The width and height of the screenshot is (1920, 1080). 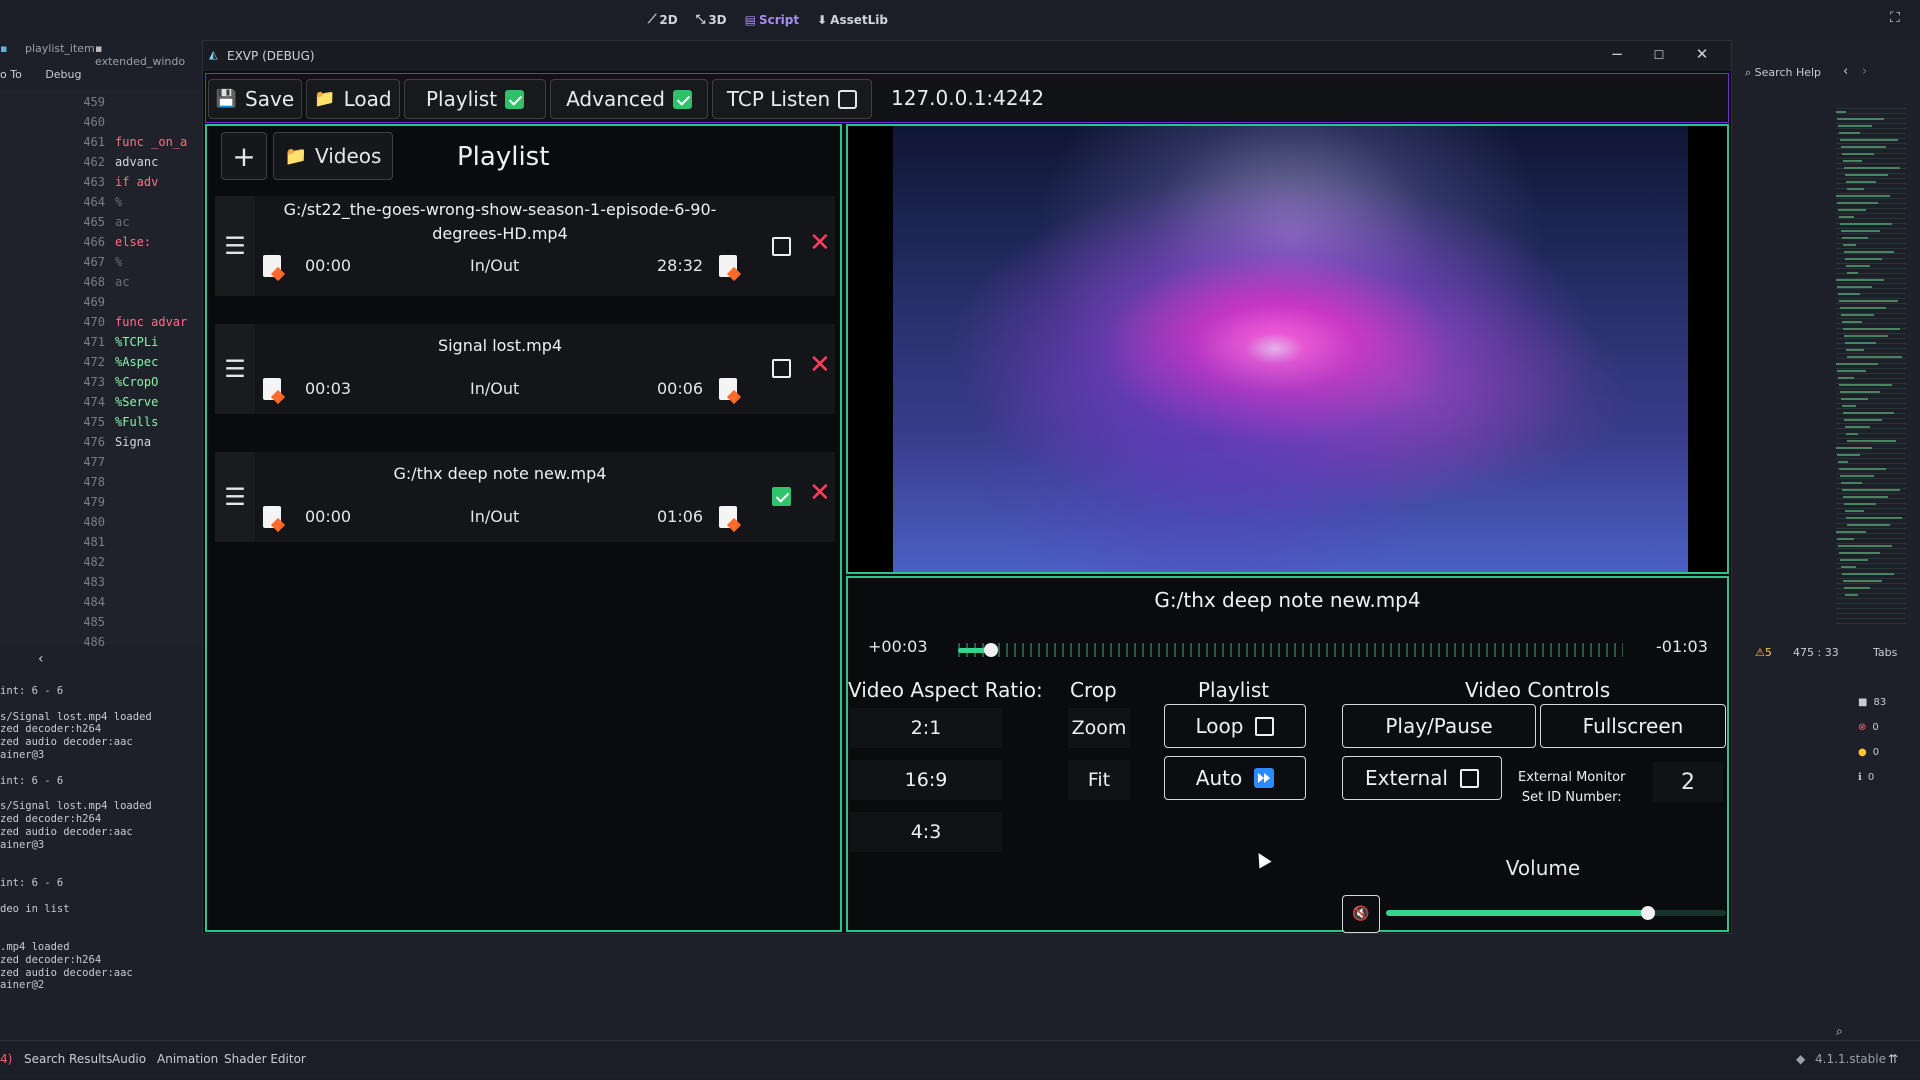 I want to click on external-id-input: 2, so click(x=1688, y=782).